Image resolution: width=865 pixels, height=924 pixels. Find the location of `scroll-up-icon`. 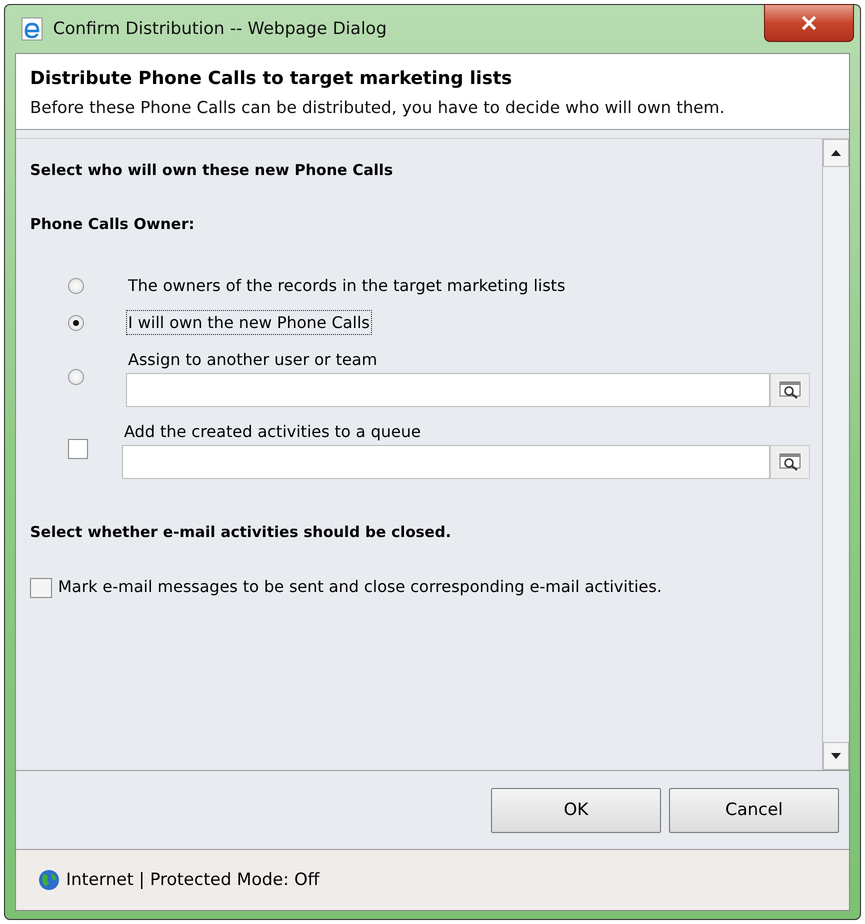

scroll-up-icon is located at coordinates (836, 153).